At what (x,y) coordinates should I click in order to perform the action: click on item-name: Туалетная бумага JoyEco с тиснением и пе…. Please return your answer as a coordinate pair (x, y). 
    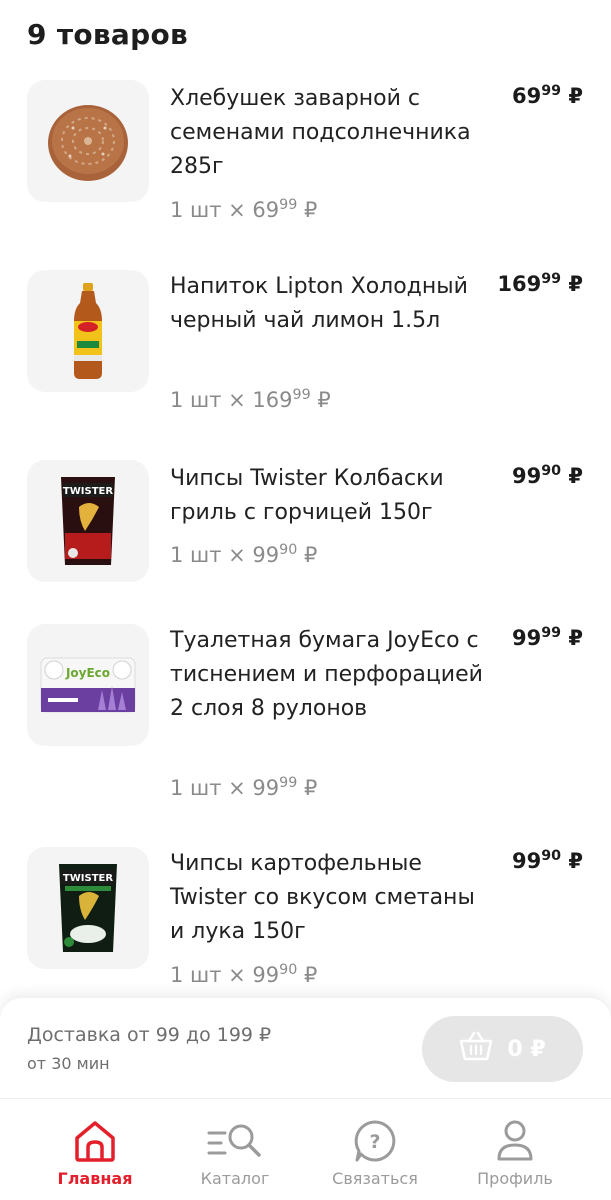
    Looking at the image, I should click on (326, 674).